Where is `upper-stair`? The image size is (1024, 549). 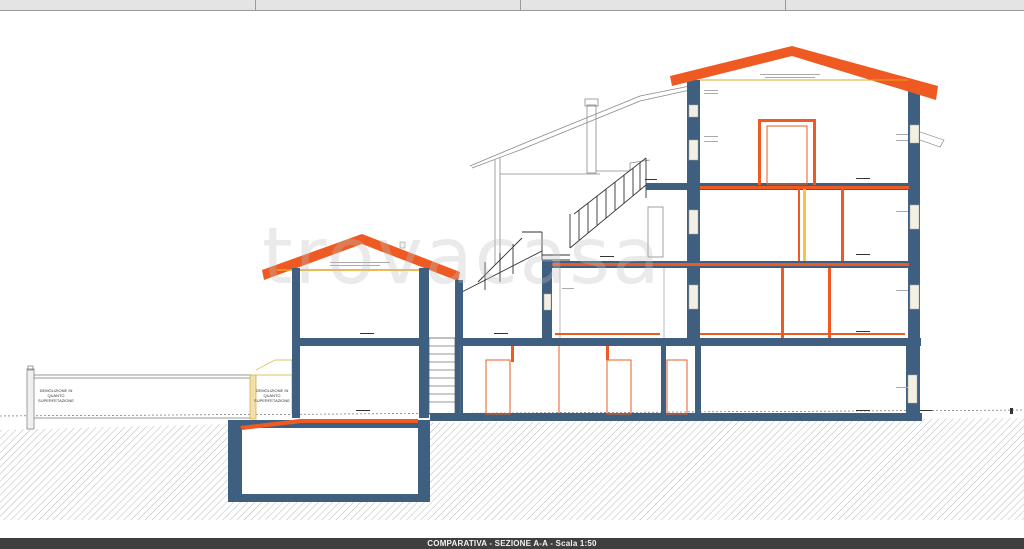
upper-stair is located at coordinates (608, 203).